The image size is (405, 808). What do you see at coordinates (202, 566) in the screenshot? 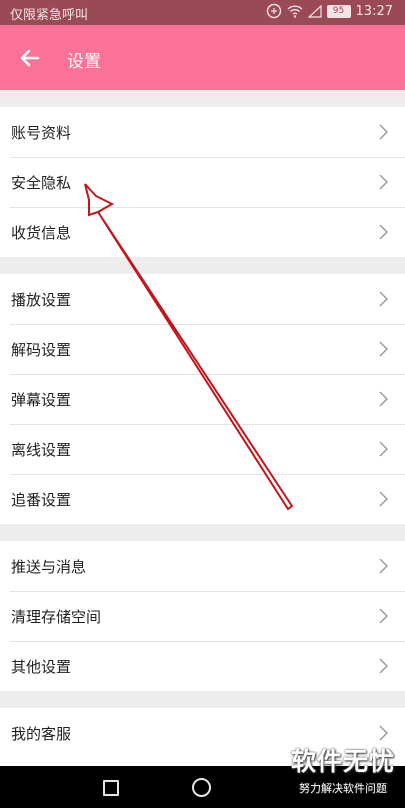
I see `settings-item-push-messages: 推送与消息` at bounding box center [202, 566].